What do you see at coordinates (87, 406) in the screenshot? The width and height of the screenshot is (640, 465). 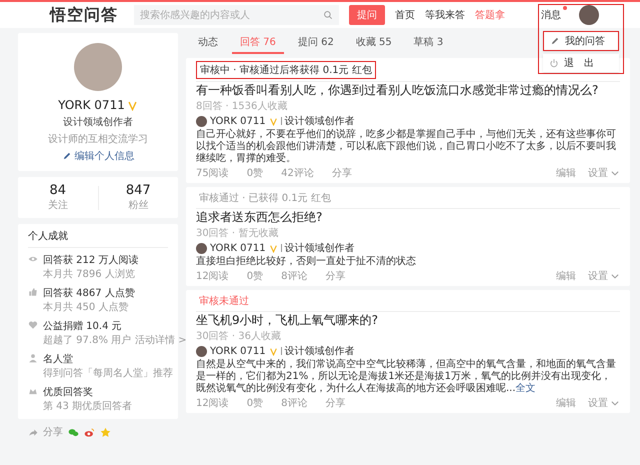 I see `achievement-detail: 第 43 期优质回答者` at bounding box center [87, 406].